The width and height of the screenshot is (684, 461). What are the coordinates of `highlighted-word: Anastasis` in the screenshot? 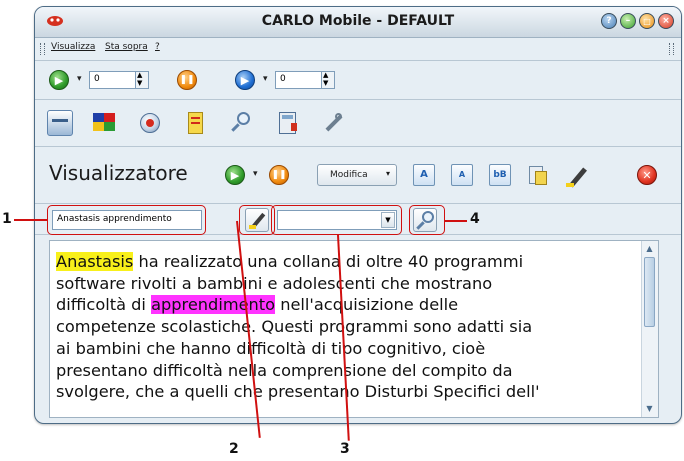 It's located at (95, 261).